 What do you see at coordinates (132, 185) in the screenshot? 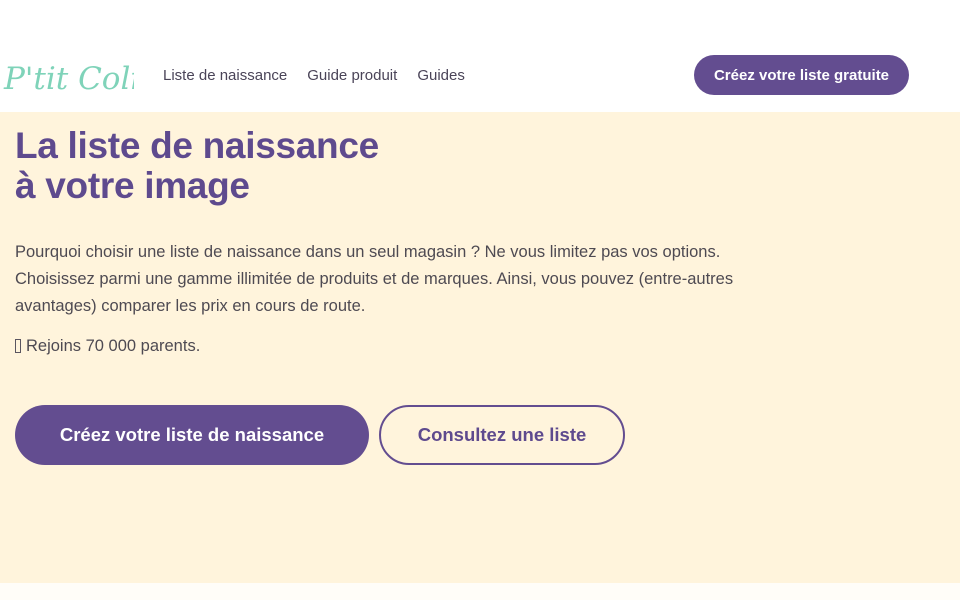
I see `hero-title-line-2: à votre image` at bounding box center [132, 185].